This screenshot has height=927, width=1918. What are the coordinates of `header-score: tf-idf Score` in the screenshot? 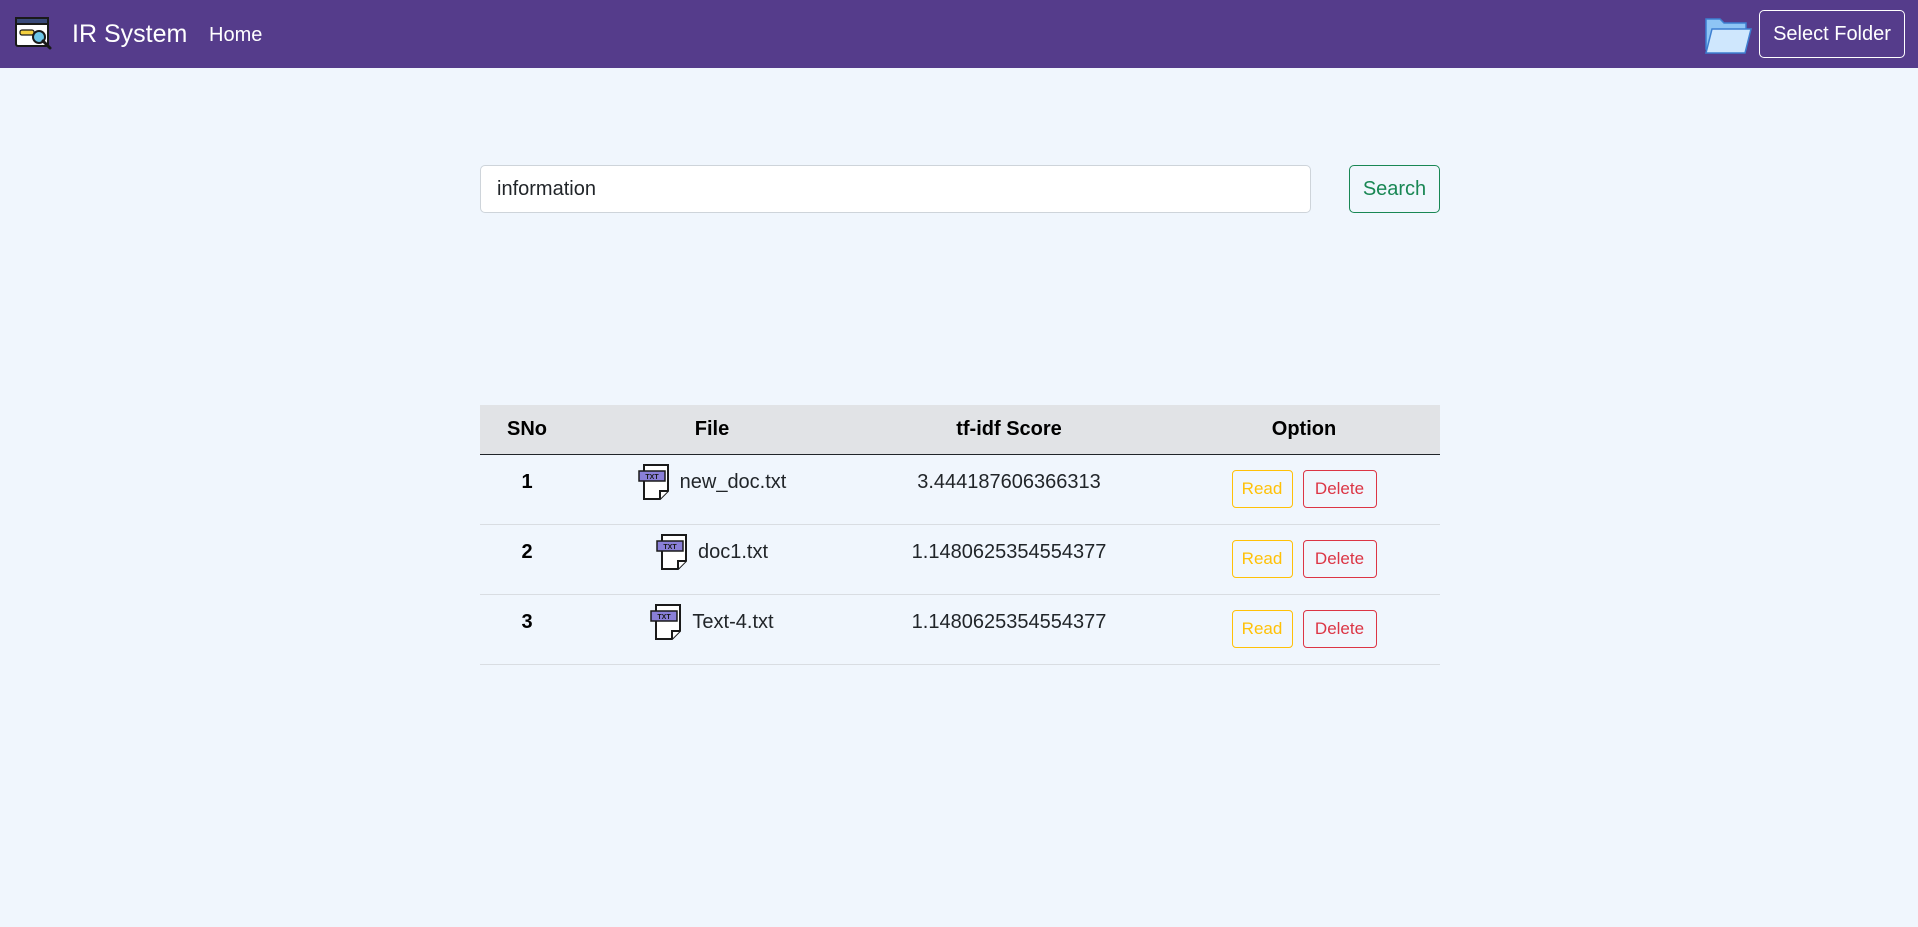 It's located at (1009, 429).